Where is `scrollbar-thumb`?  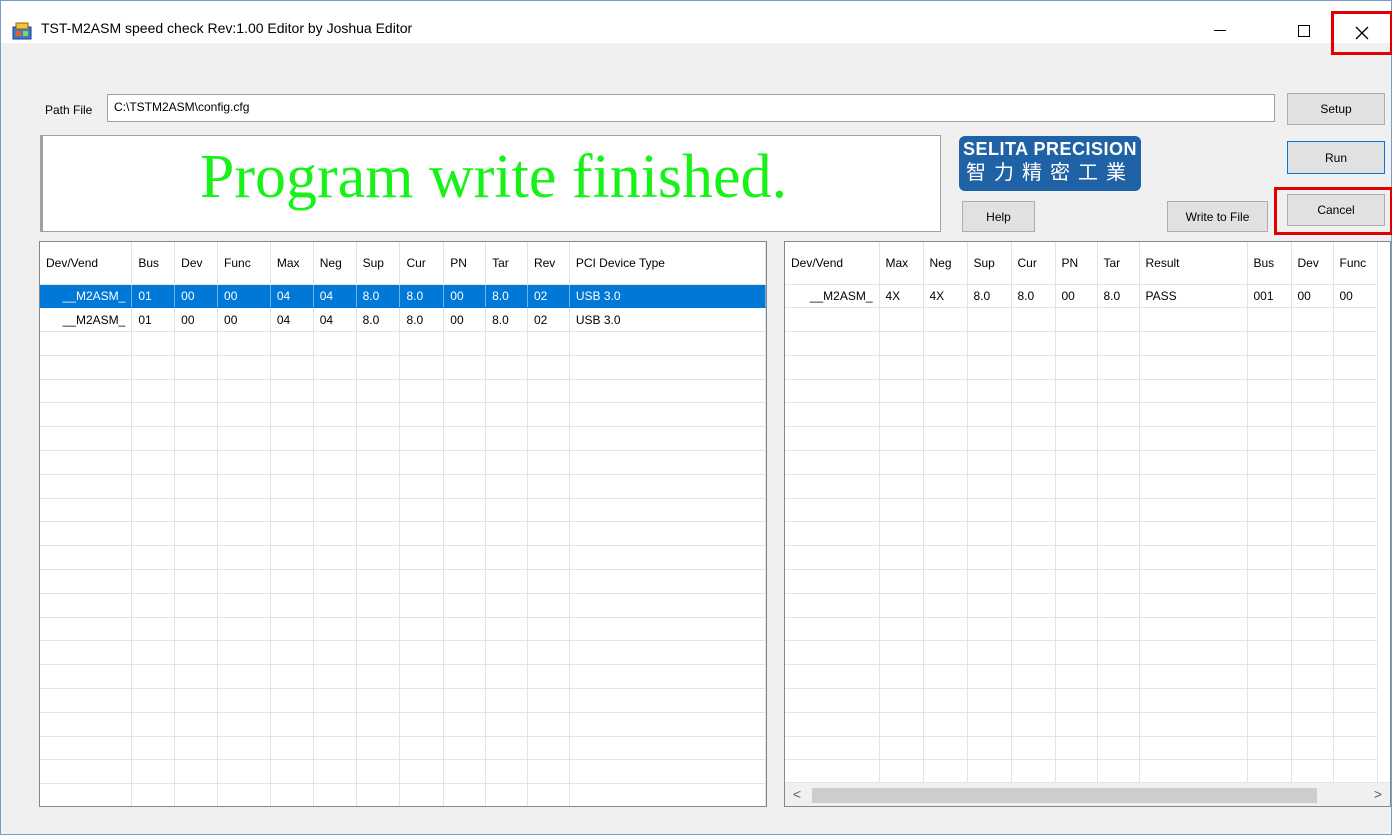
scrollbar-thumb is located at coordinates (1064, 795).